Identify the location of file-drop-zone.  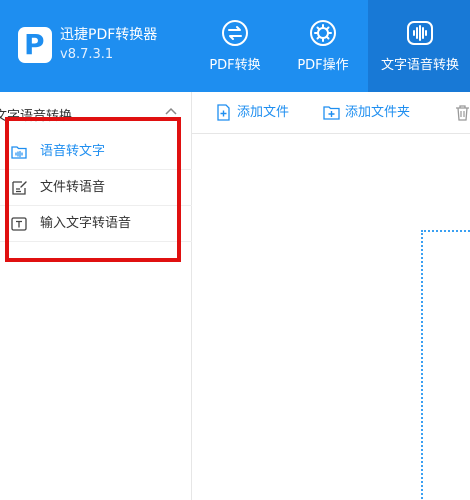
(445, 365).